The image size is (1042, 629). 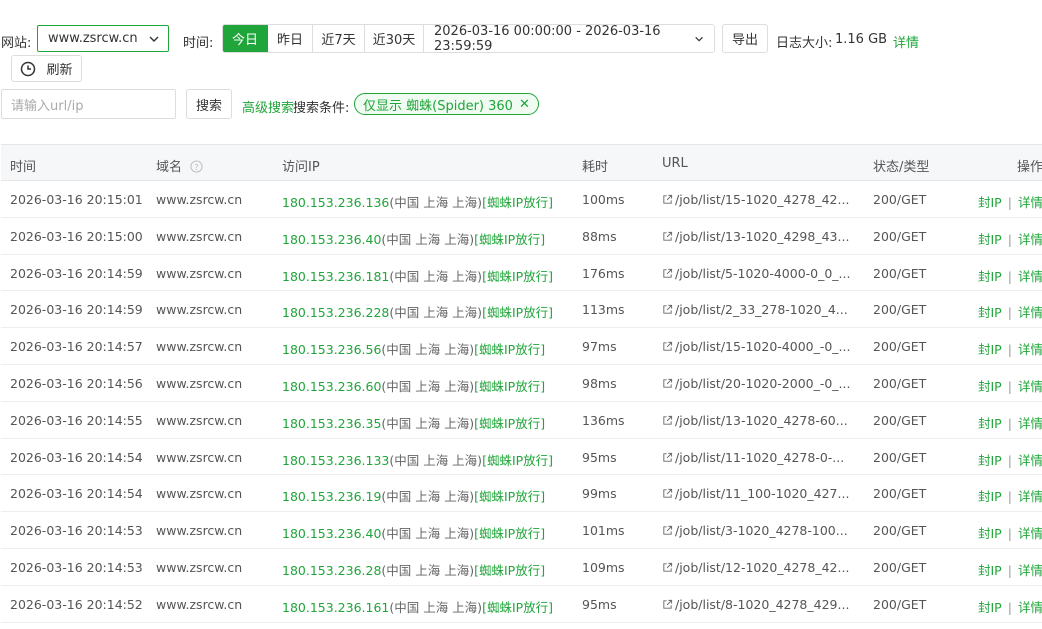 What do you see at coordinates (335, 460) in the screenshot?
I see `row-ip-link: 180.153.236.133` at bounding box center [335, 460].